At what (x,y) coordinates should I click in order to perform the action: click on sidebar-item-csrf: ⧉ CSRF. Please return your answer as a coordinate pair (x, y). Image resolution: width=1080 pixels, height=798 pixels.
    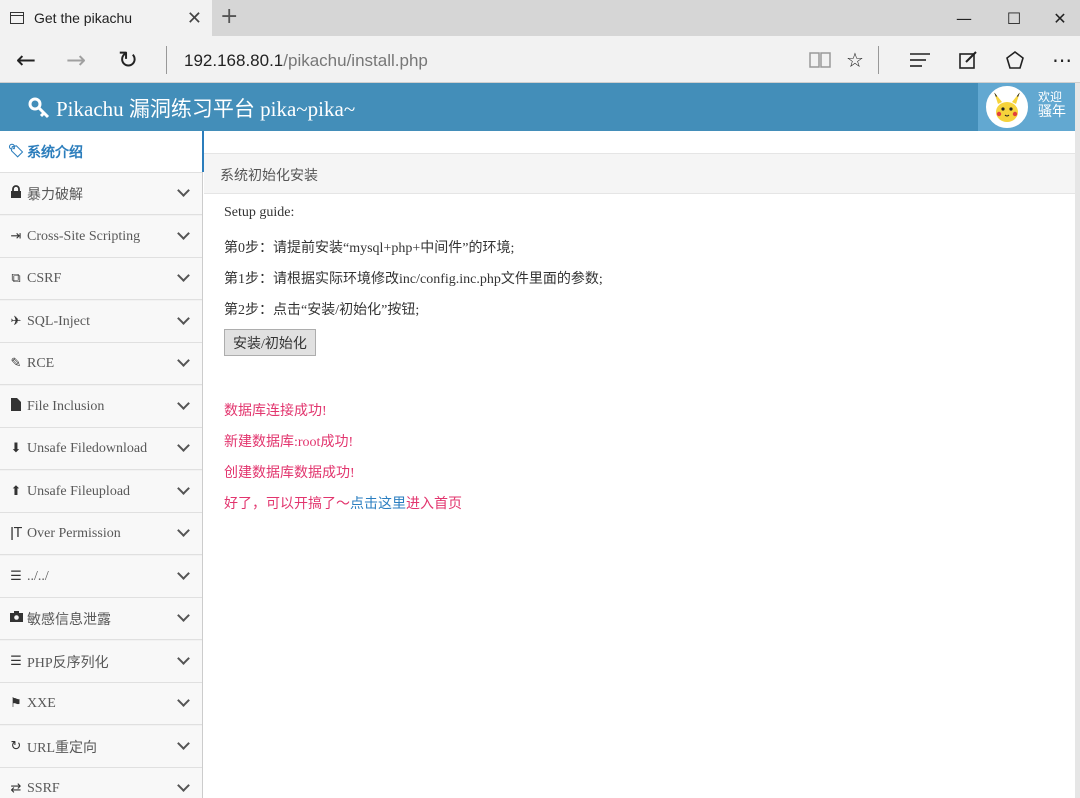
    Looking at the image, I should click on (101, 279).